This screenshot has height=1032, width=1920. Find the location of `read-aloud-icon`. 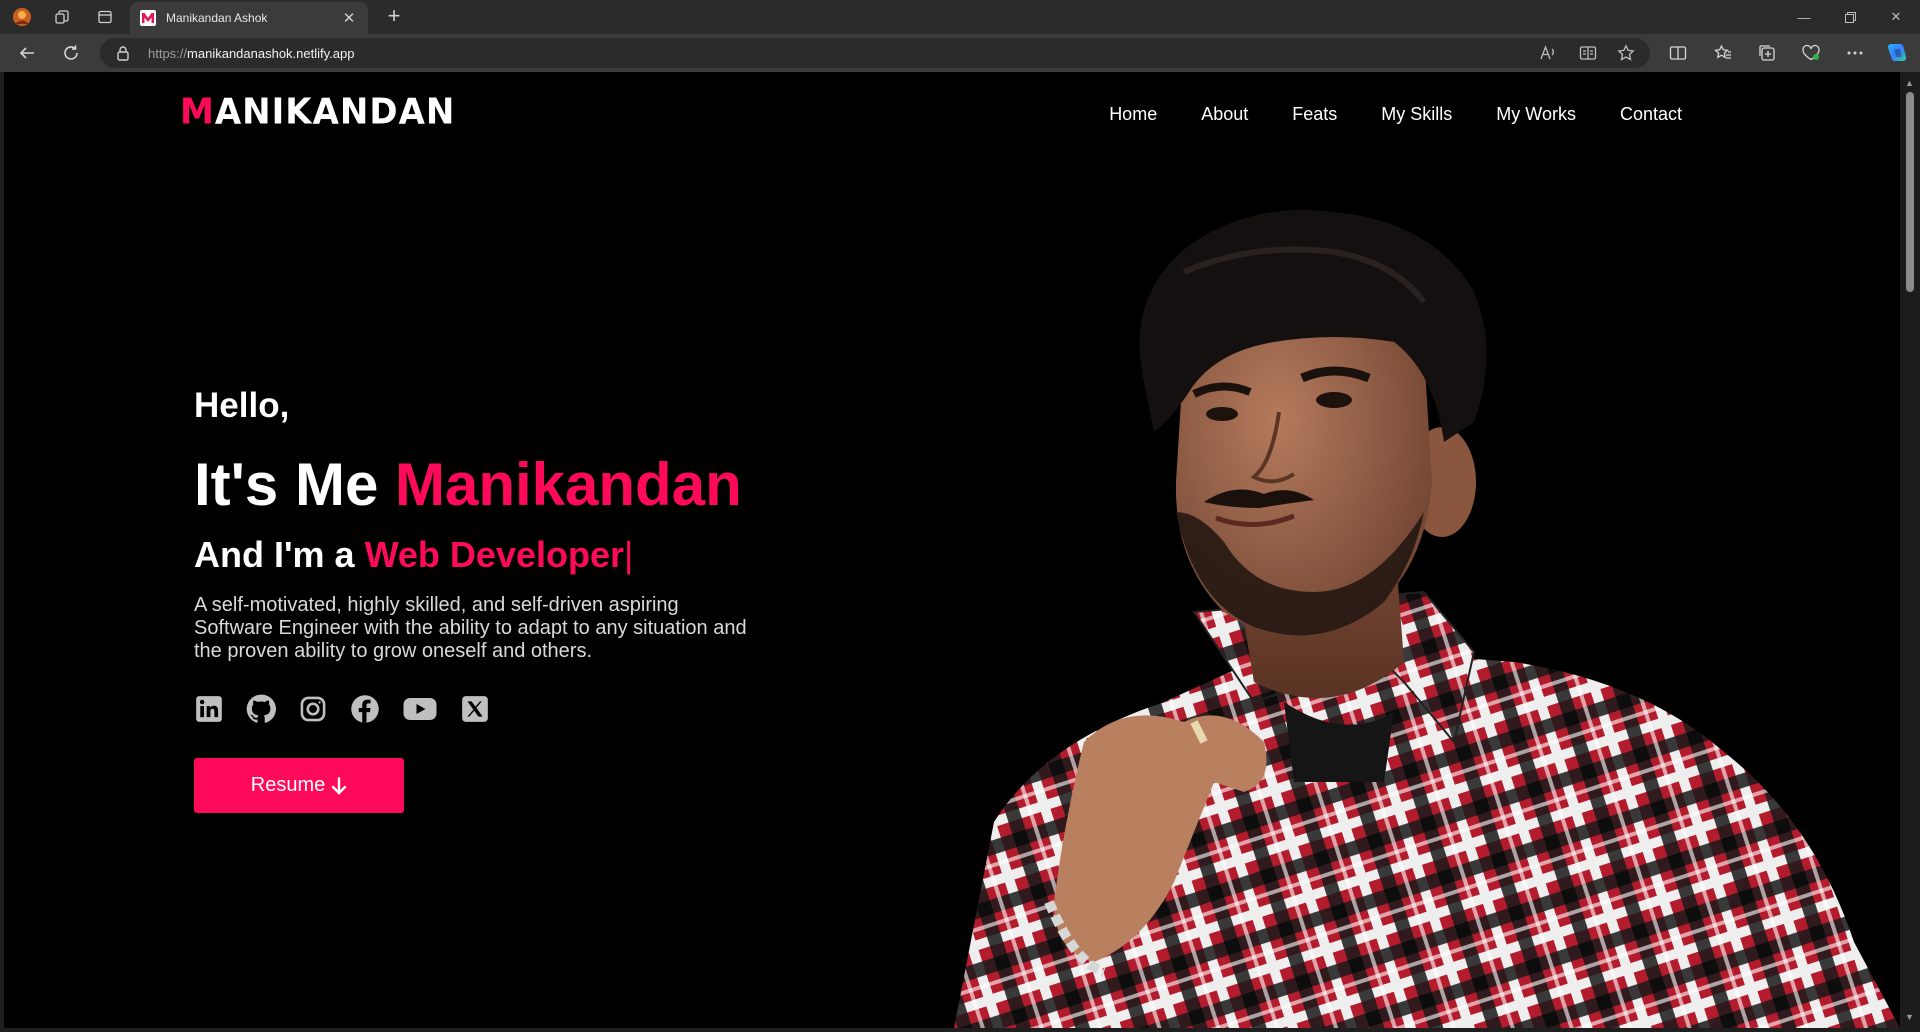

read-aloud-icon is located at coordinates (1548, 53).